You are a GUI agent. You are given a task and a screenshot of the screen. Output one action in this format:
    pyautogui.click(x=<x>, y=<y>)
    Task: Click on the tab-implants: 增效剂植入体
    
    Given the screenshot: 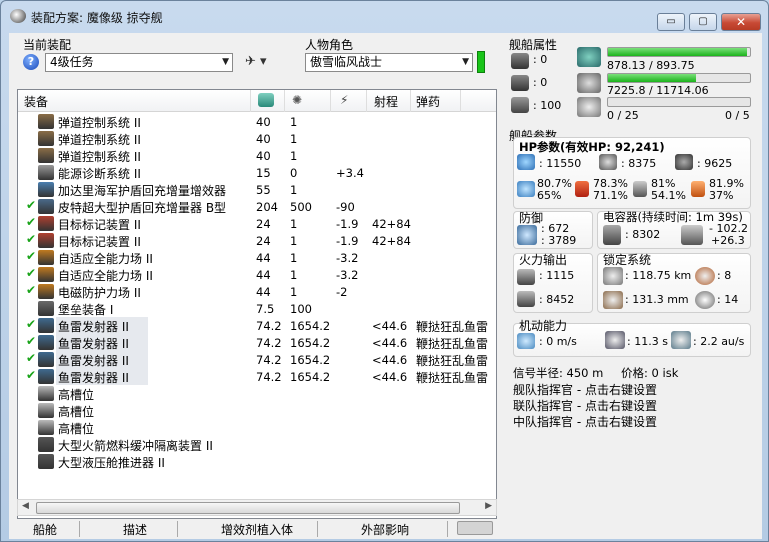 What is the action you would take?
    pyautogui.click(x=257, y=529)
    